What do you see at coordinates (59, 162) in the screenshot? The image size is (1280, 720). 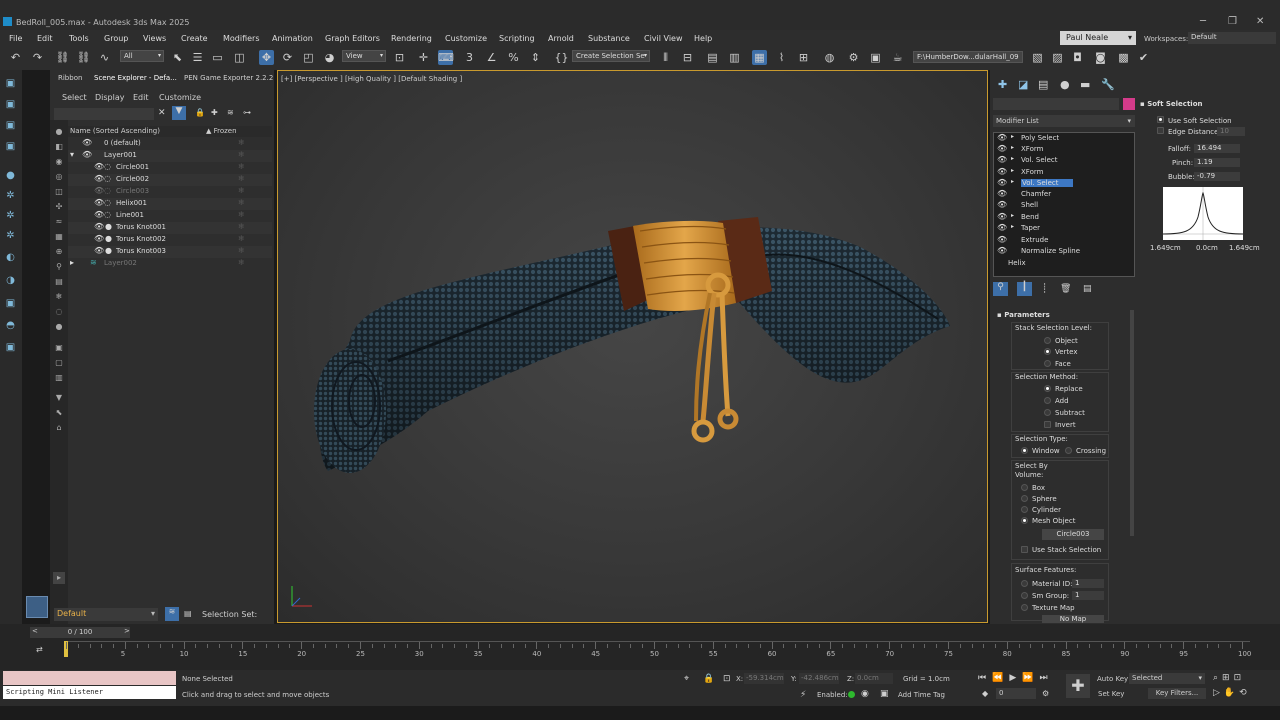 I see `display-shapes-icon: ◉` at bounding box center [59, 162].